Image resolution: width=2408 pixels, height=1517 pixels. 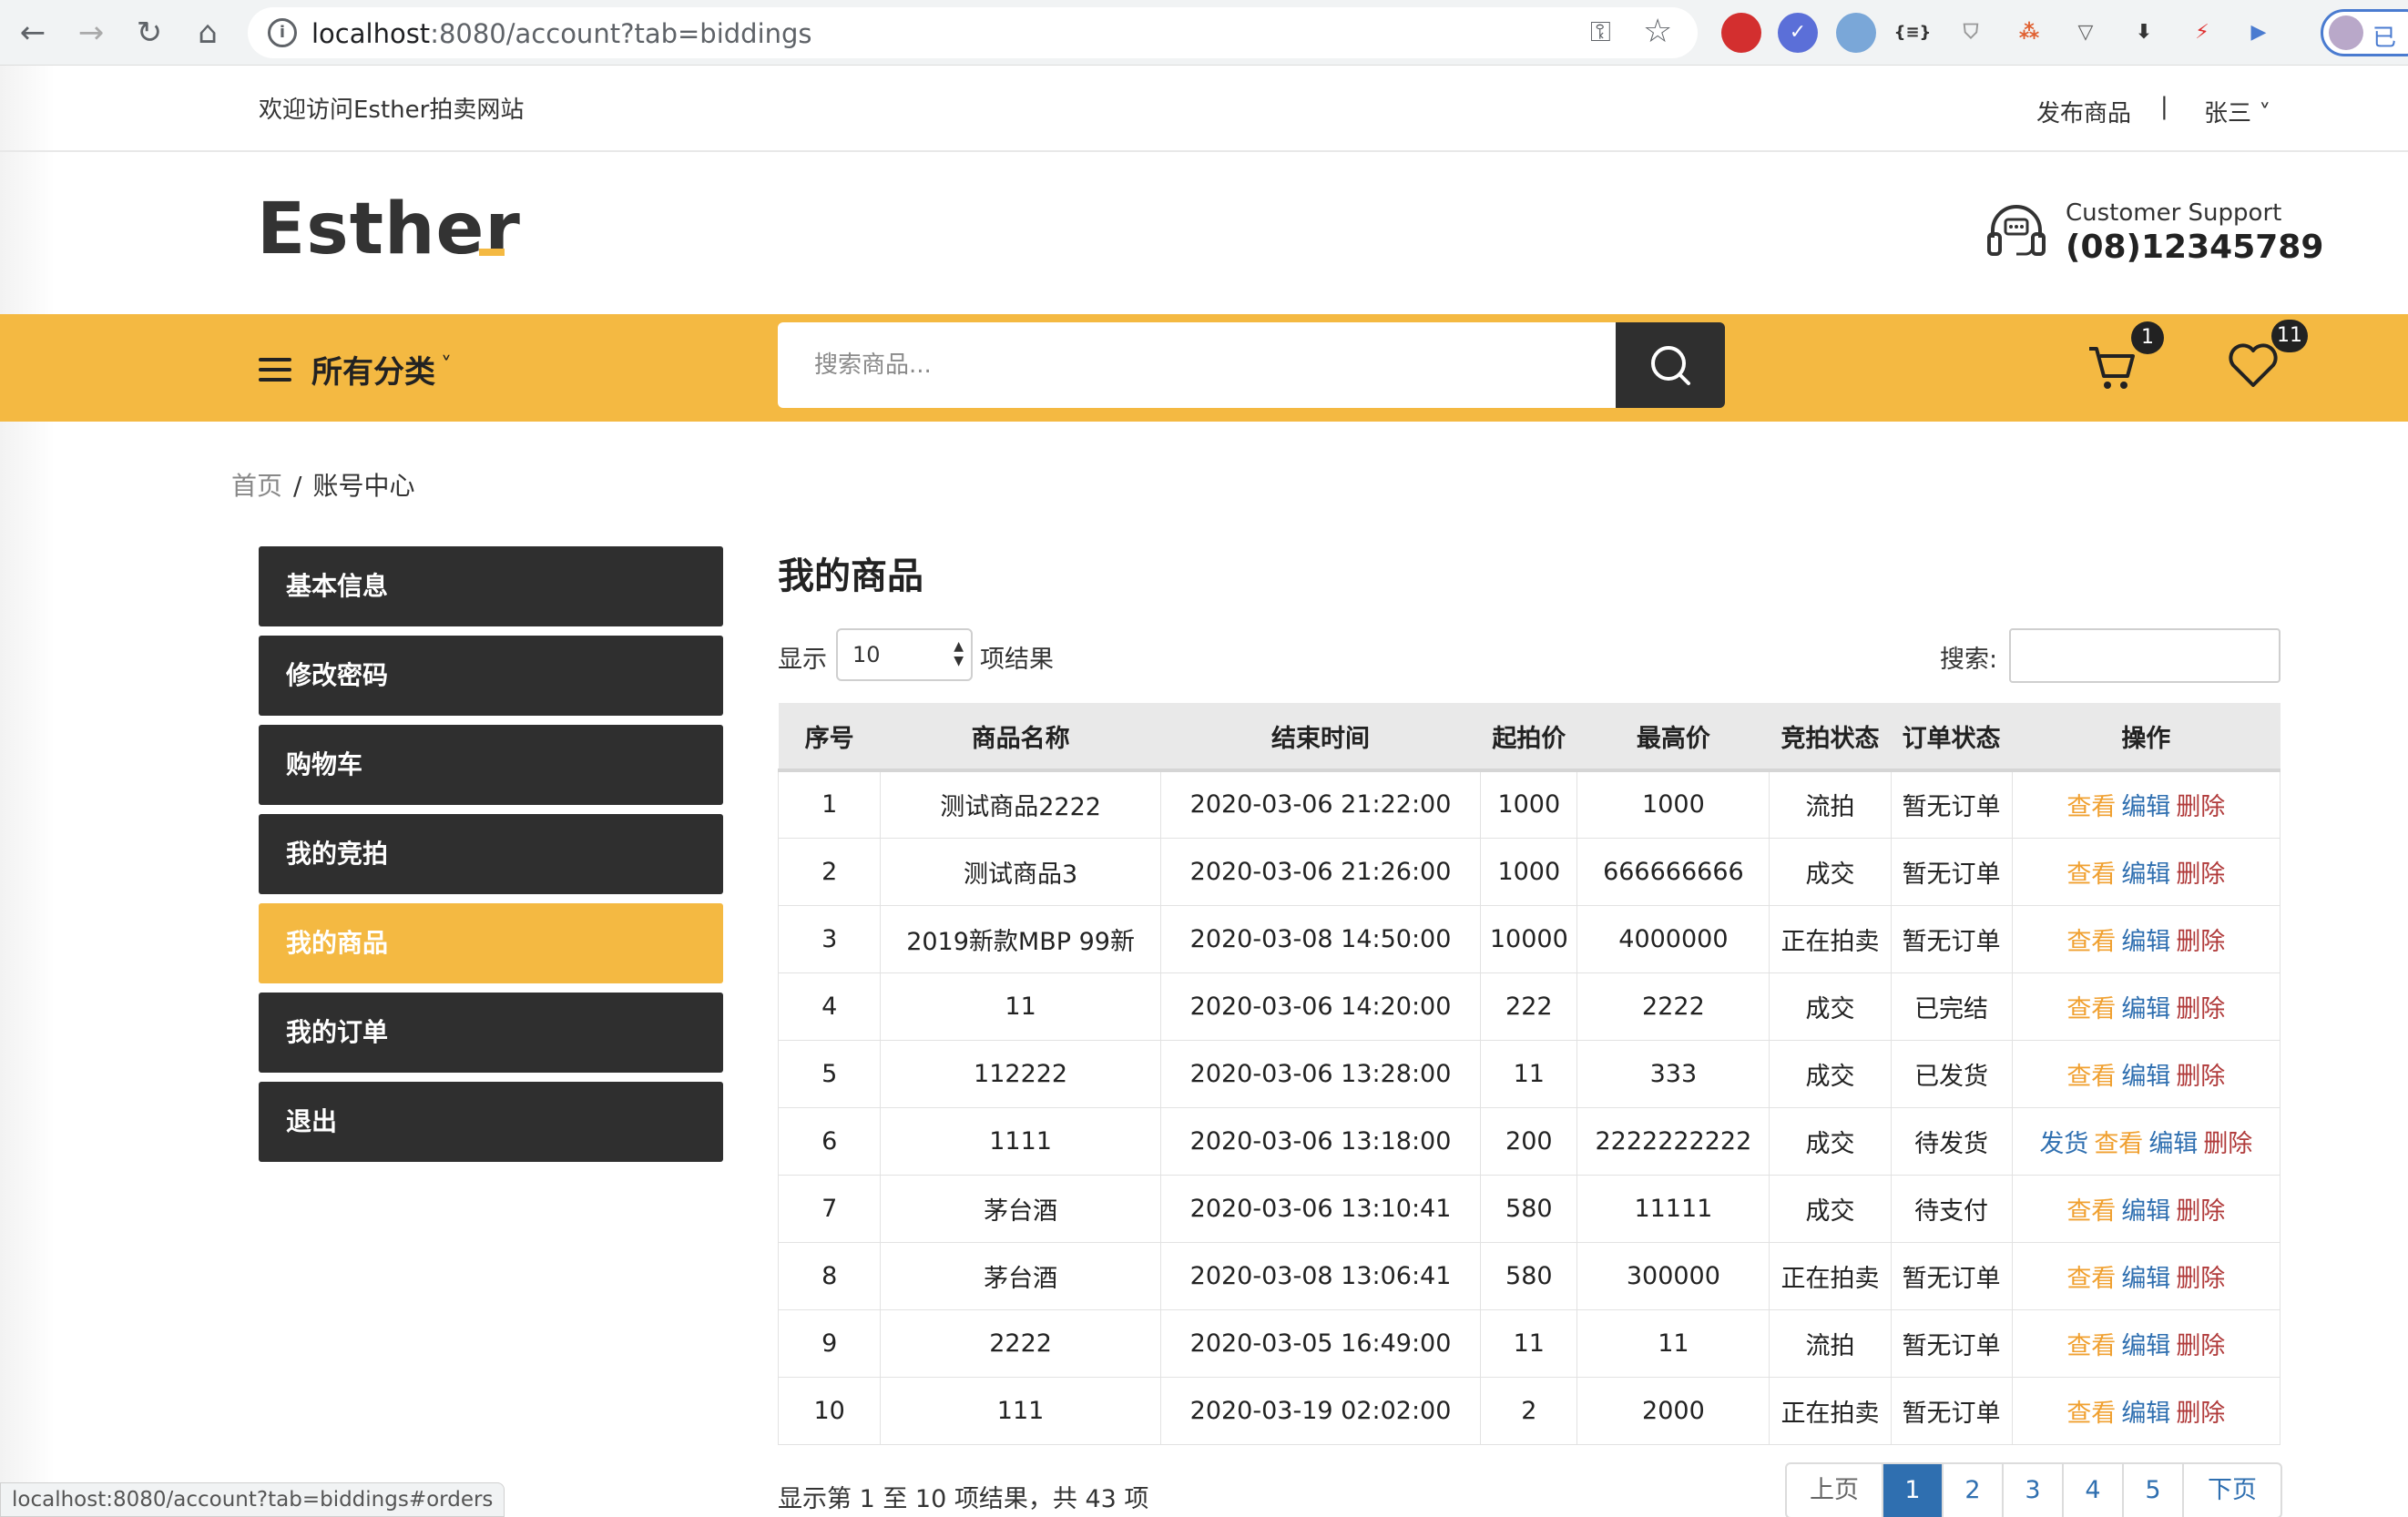 I want to click on ship-link: 发货, so click(x=2063, y=1144).